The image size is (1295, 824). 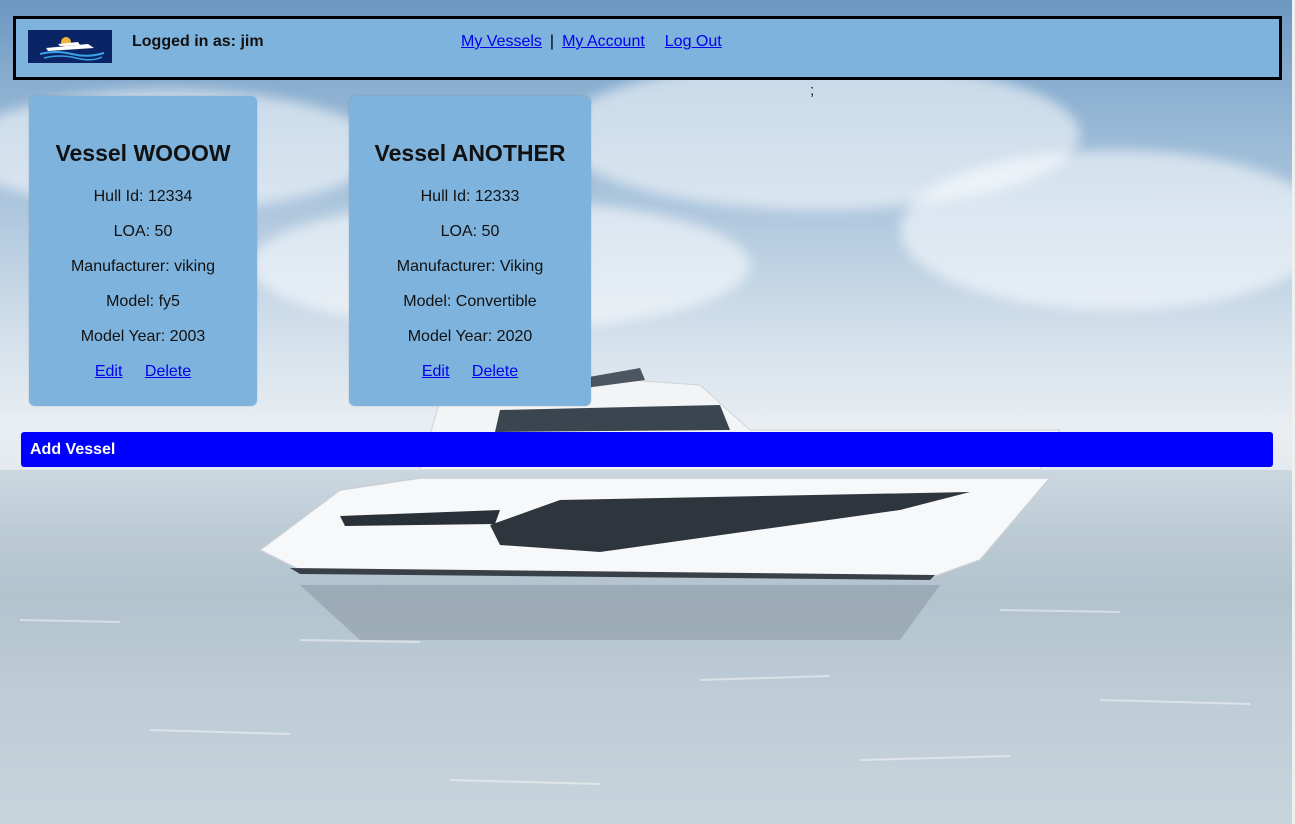 What do you see at coordinates (693, 41) in the screenshot?
I see `nav-log-out-link: Log Out` at bounding box center [693, 41].